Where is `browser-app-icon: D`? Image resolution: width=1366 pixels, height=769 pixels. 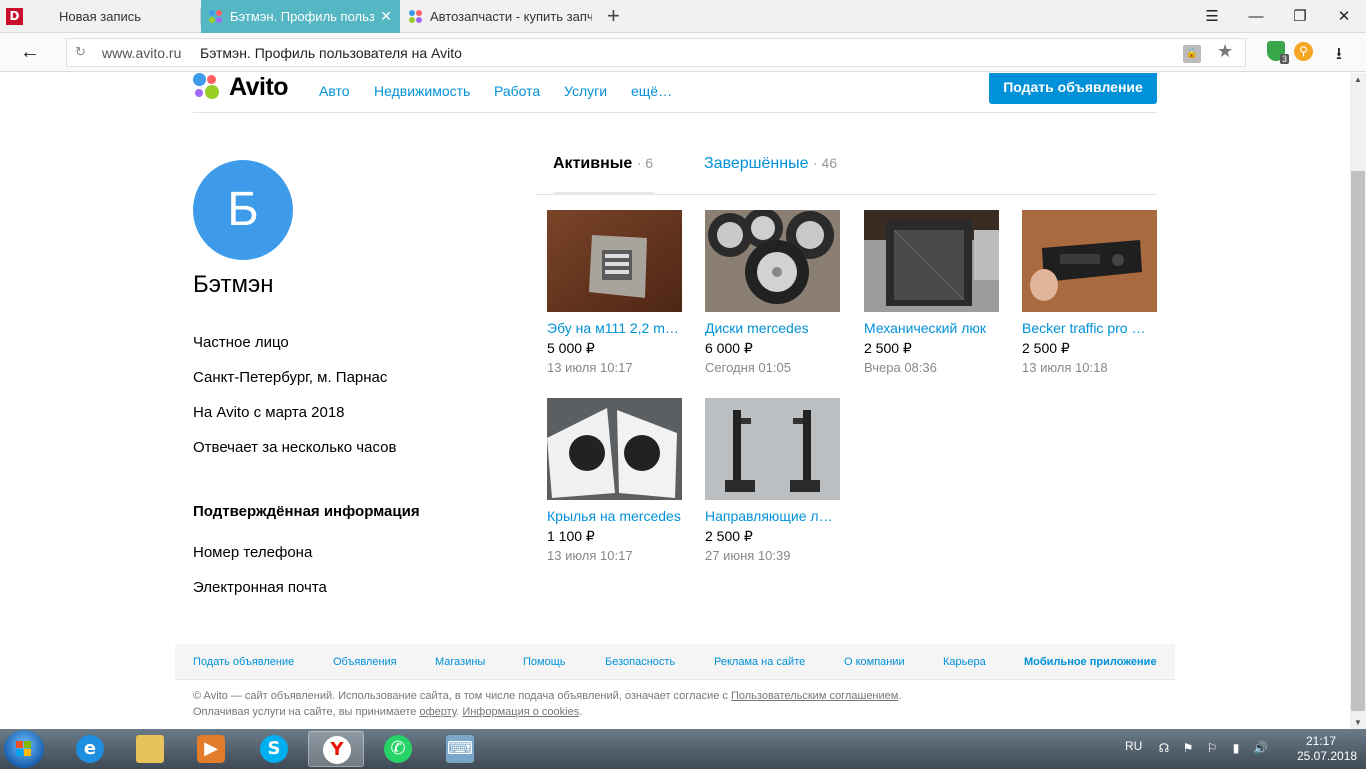
browser-app-icon: D is located at coordinates (14, 16).